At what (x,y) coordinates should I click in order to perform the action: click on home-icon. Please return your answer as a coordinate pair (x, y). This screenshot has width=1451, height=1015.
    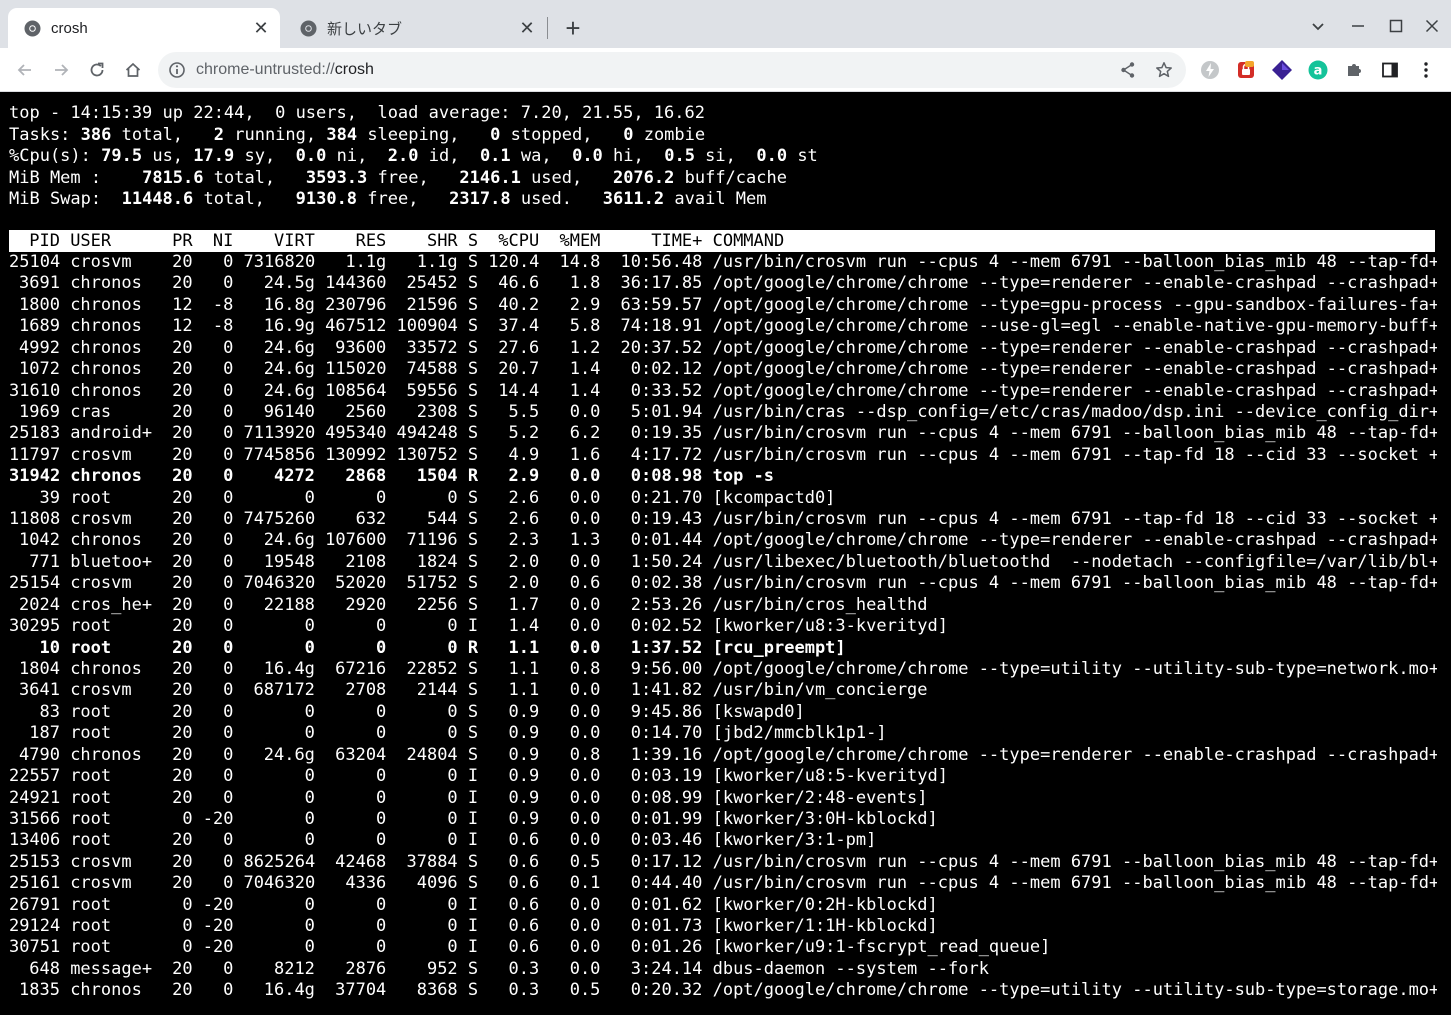
    Looking at the image, I should click on (133, 70).